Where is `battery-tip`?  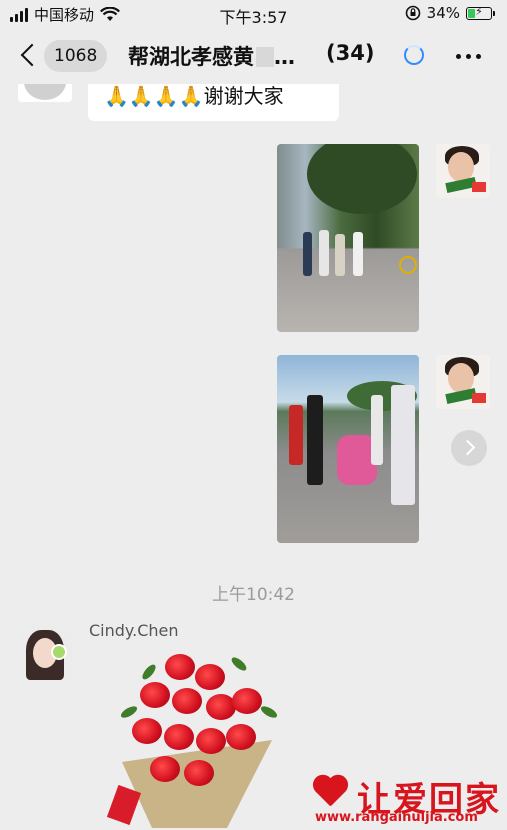 battery-tip is located at coordinates (494, 13).